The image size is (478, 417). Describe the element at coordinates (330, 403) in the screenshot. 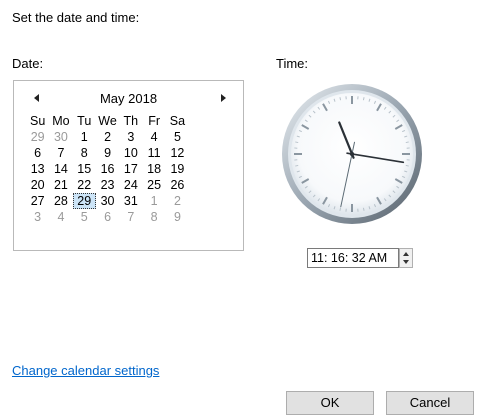

I see `ok-button: OK` at that location.